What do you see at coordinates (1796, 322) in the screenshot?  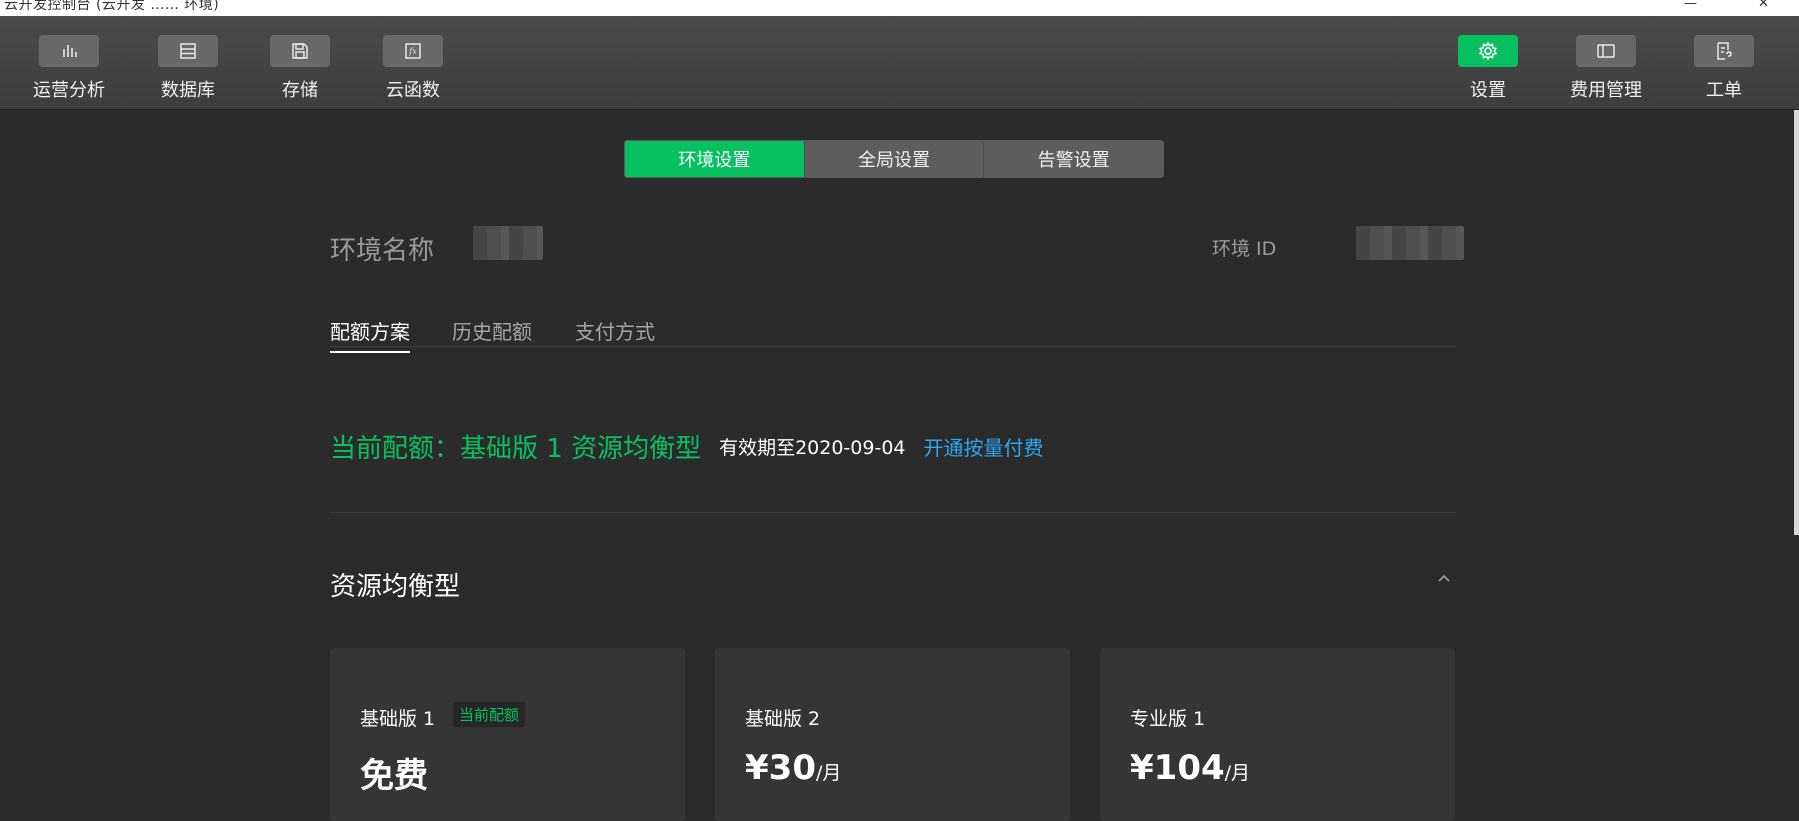 I see `vertical-scrollbar` at bounding box center [1796, 322].